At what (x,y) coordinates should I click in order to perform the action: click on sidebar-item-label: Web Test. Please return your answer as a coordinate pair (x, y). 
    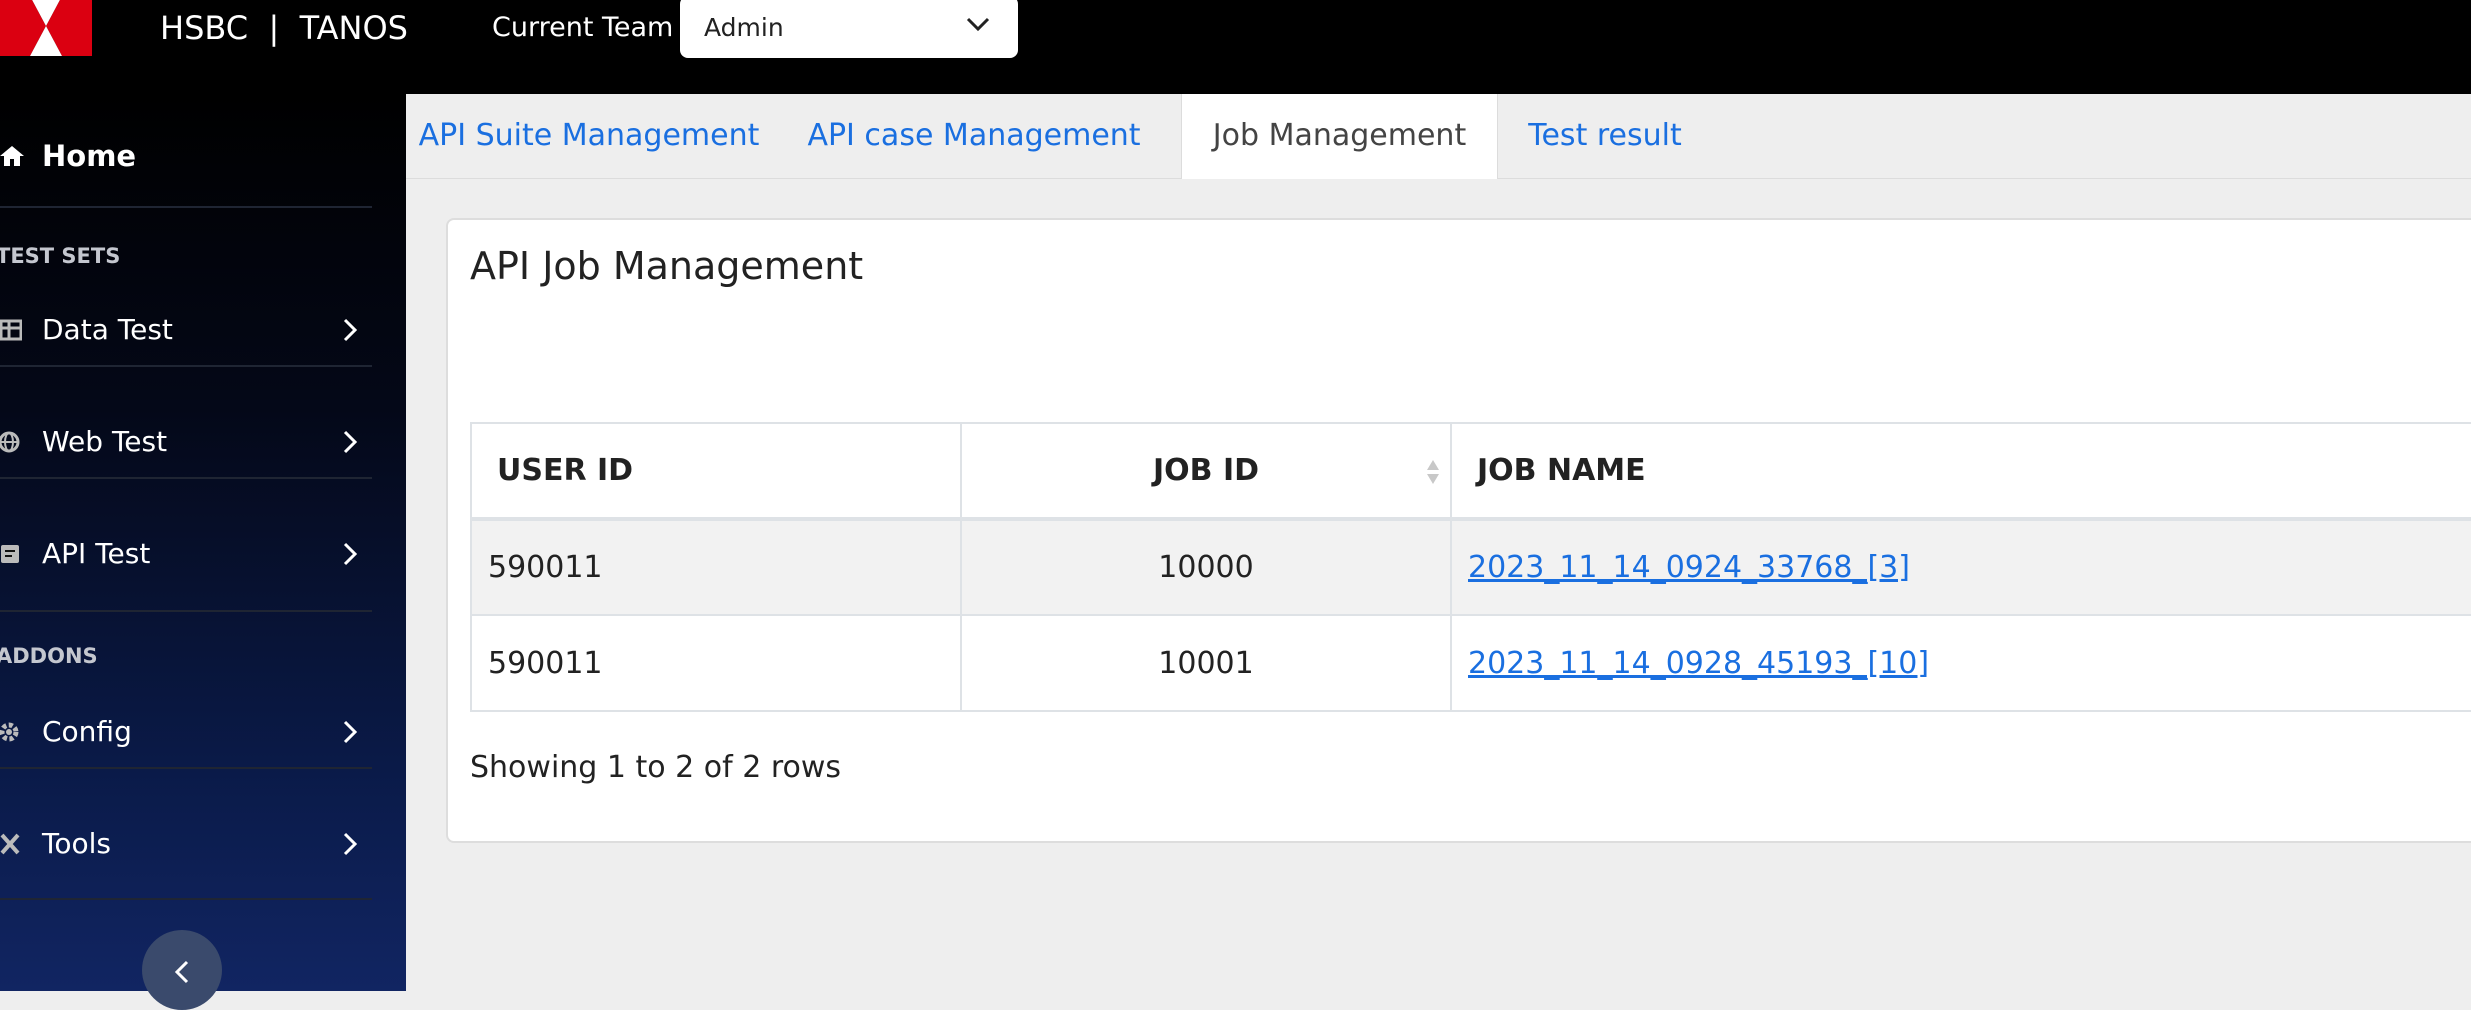
    Looking at the image, I should click on (105, 441).